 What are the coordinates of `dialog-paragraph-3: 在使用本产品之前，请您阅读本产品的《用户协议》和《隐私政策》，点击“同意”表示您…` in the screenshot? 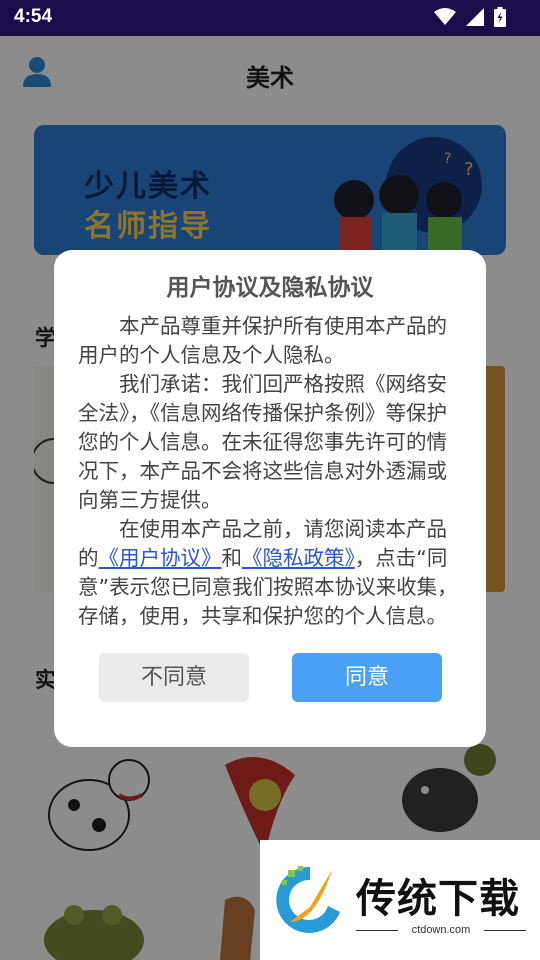 It's located at (271, 573).